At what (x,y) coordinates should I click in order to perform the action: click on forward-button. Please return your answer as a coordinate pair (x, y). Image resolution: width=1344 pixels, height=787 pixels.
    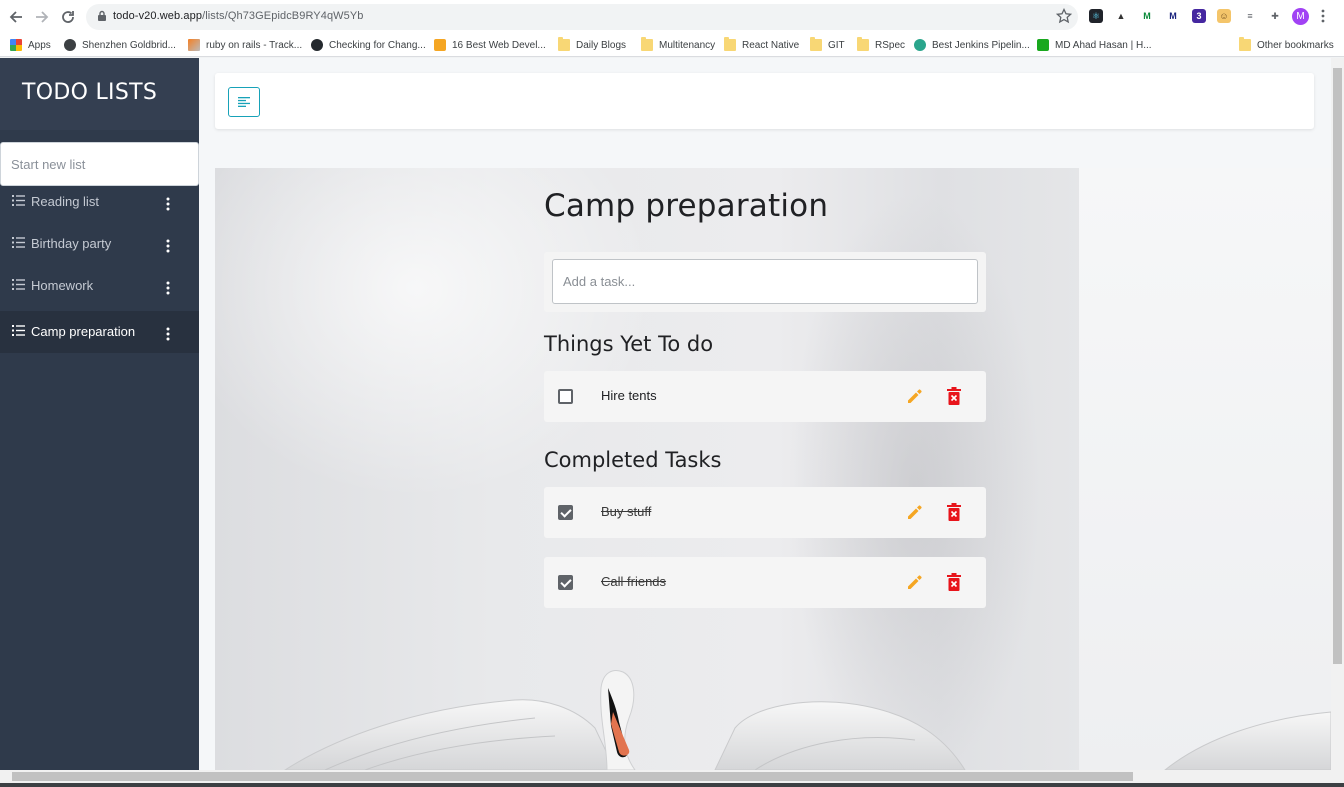
    Looking at the image, I should click on (42, 17).